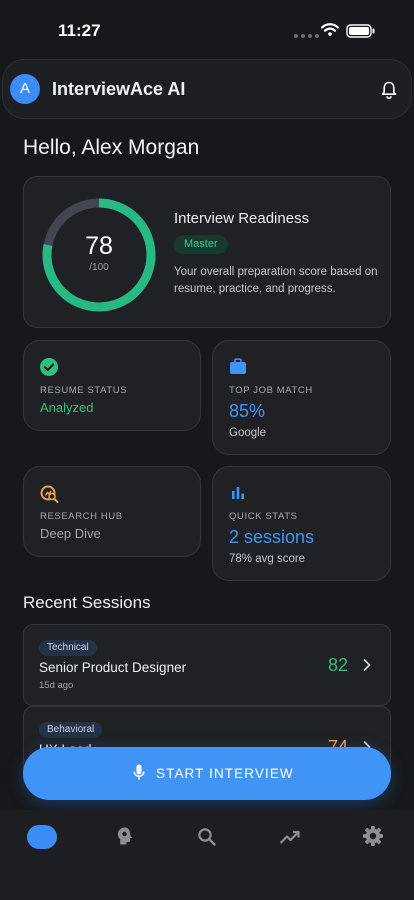 This screenshot has height=900, width=414. What do you see at coordinates (306, 36) in the screenshot?
I see `cellular-signal-icon` at bounding box center [306, 36].